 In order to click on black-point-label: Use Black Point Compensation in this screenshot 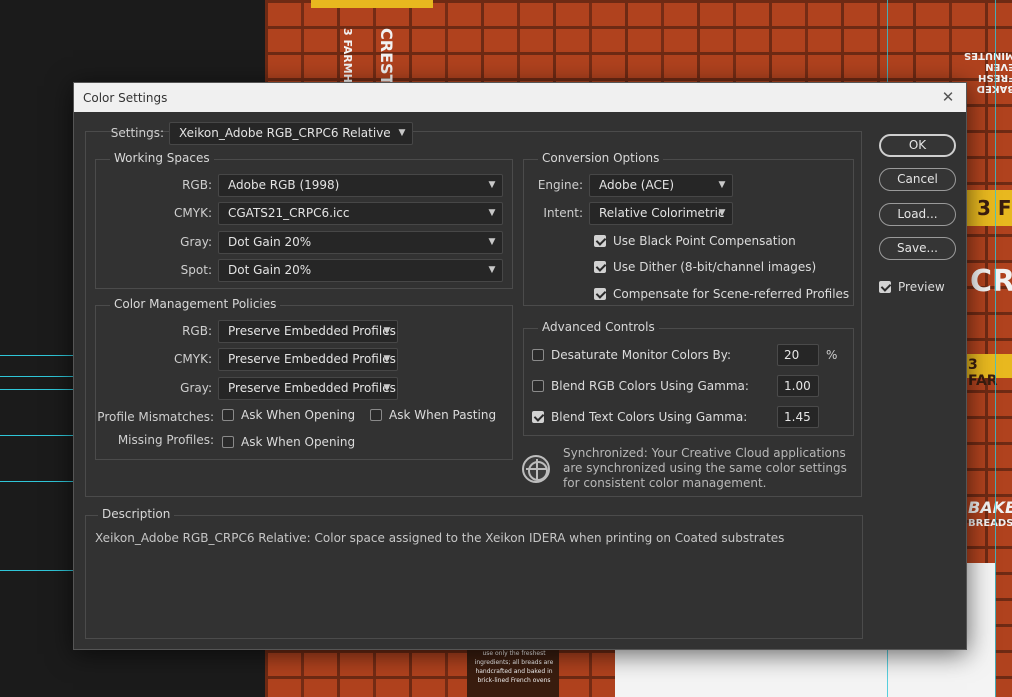, I will do `click(704, 241)`.